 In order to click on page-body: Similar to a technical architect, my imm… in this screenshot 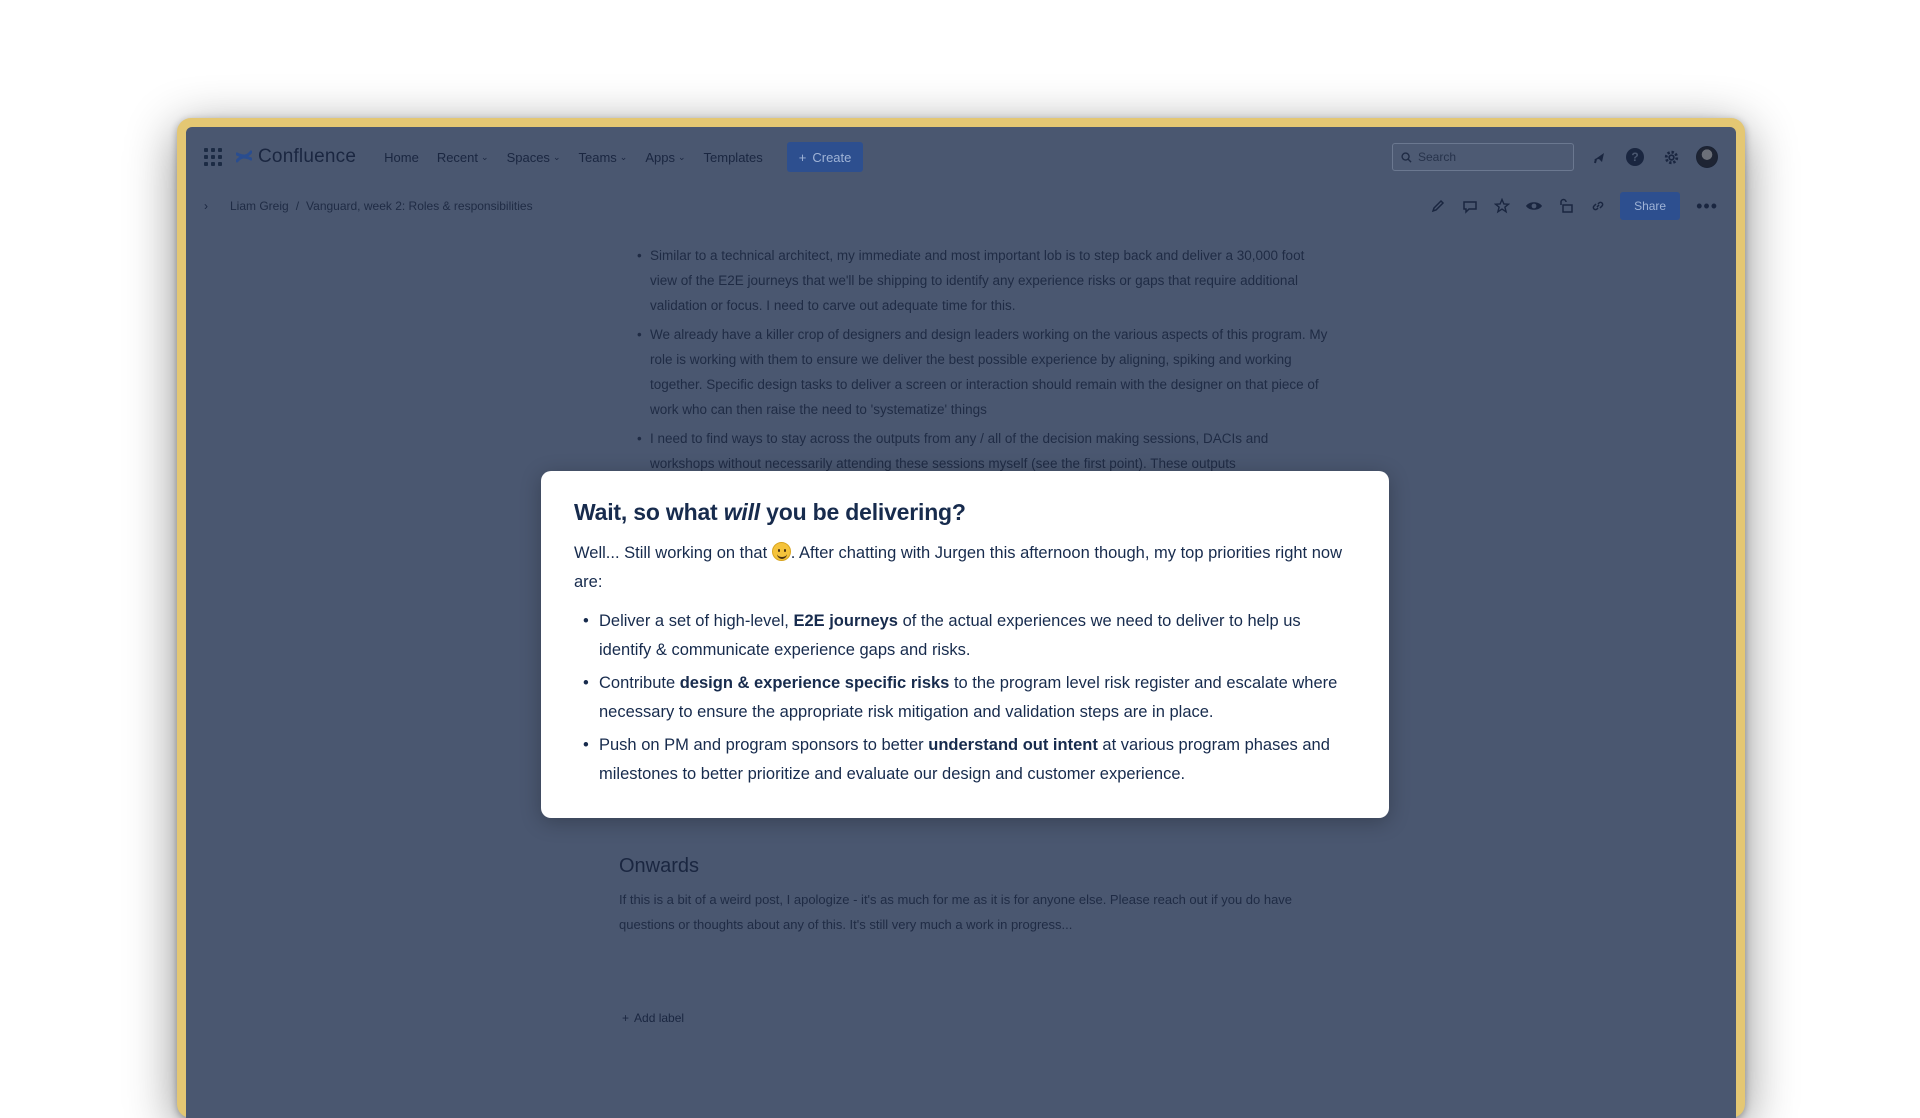, I will do `click(979, 361)`.